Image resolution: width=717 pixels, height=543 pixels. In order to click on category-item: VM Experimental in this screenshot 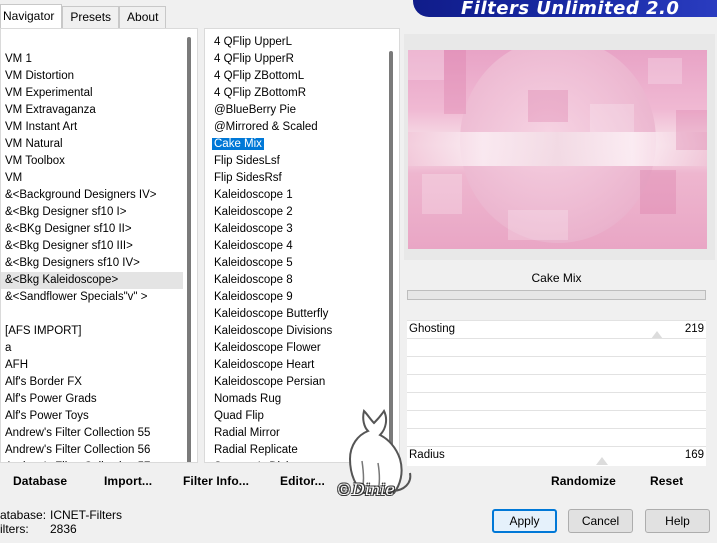, I will do `click(92, 93)`.